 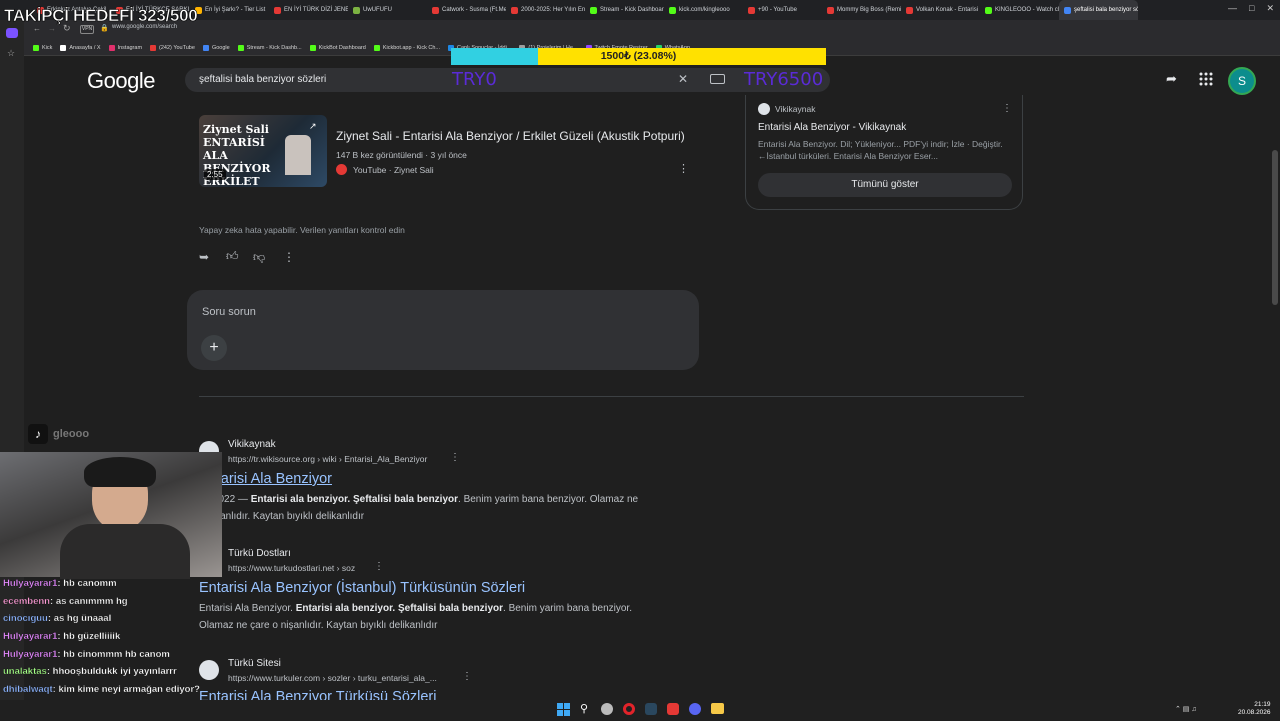 I want to click on tab-label: 2000-2025: Her Yılın En, so click(x=553, y=10).